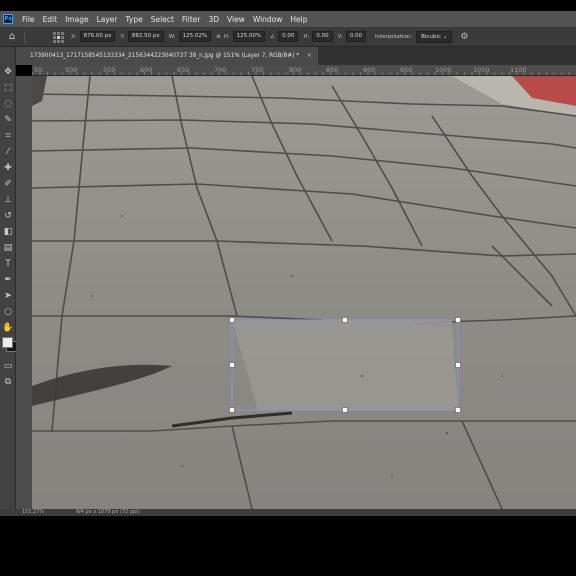 The image size is (576, 576). I want to click on horizontal-skew-field: 0.00, so click(322, 36).